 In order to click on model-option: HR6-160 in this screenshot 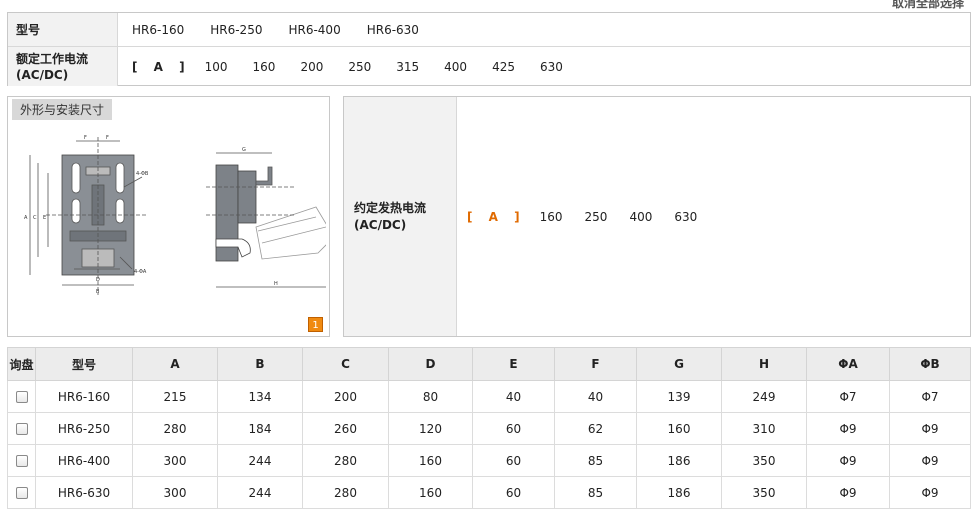, I will do `click(158, 30)`.